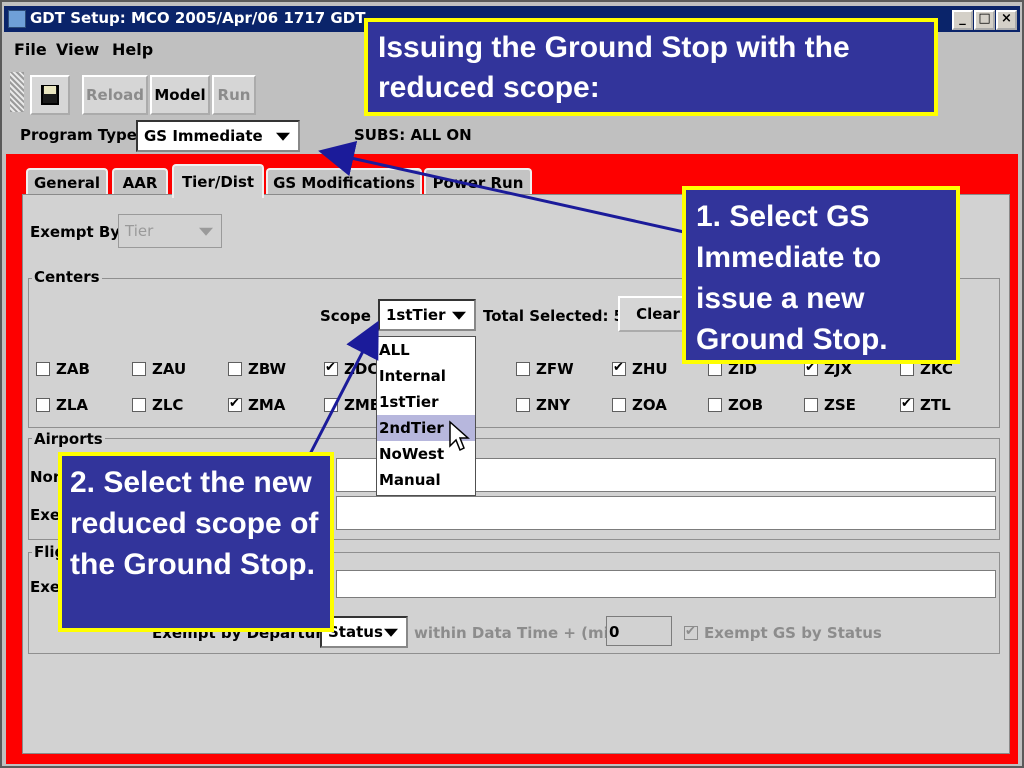  I want to click on exempt-gs-by-status-label: Exempt GS by Status, so click(793, 633).